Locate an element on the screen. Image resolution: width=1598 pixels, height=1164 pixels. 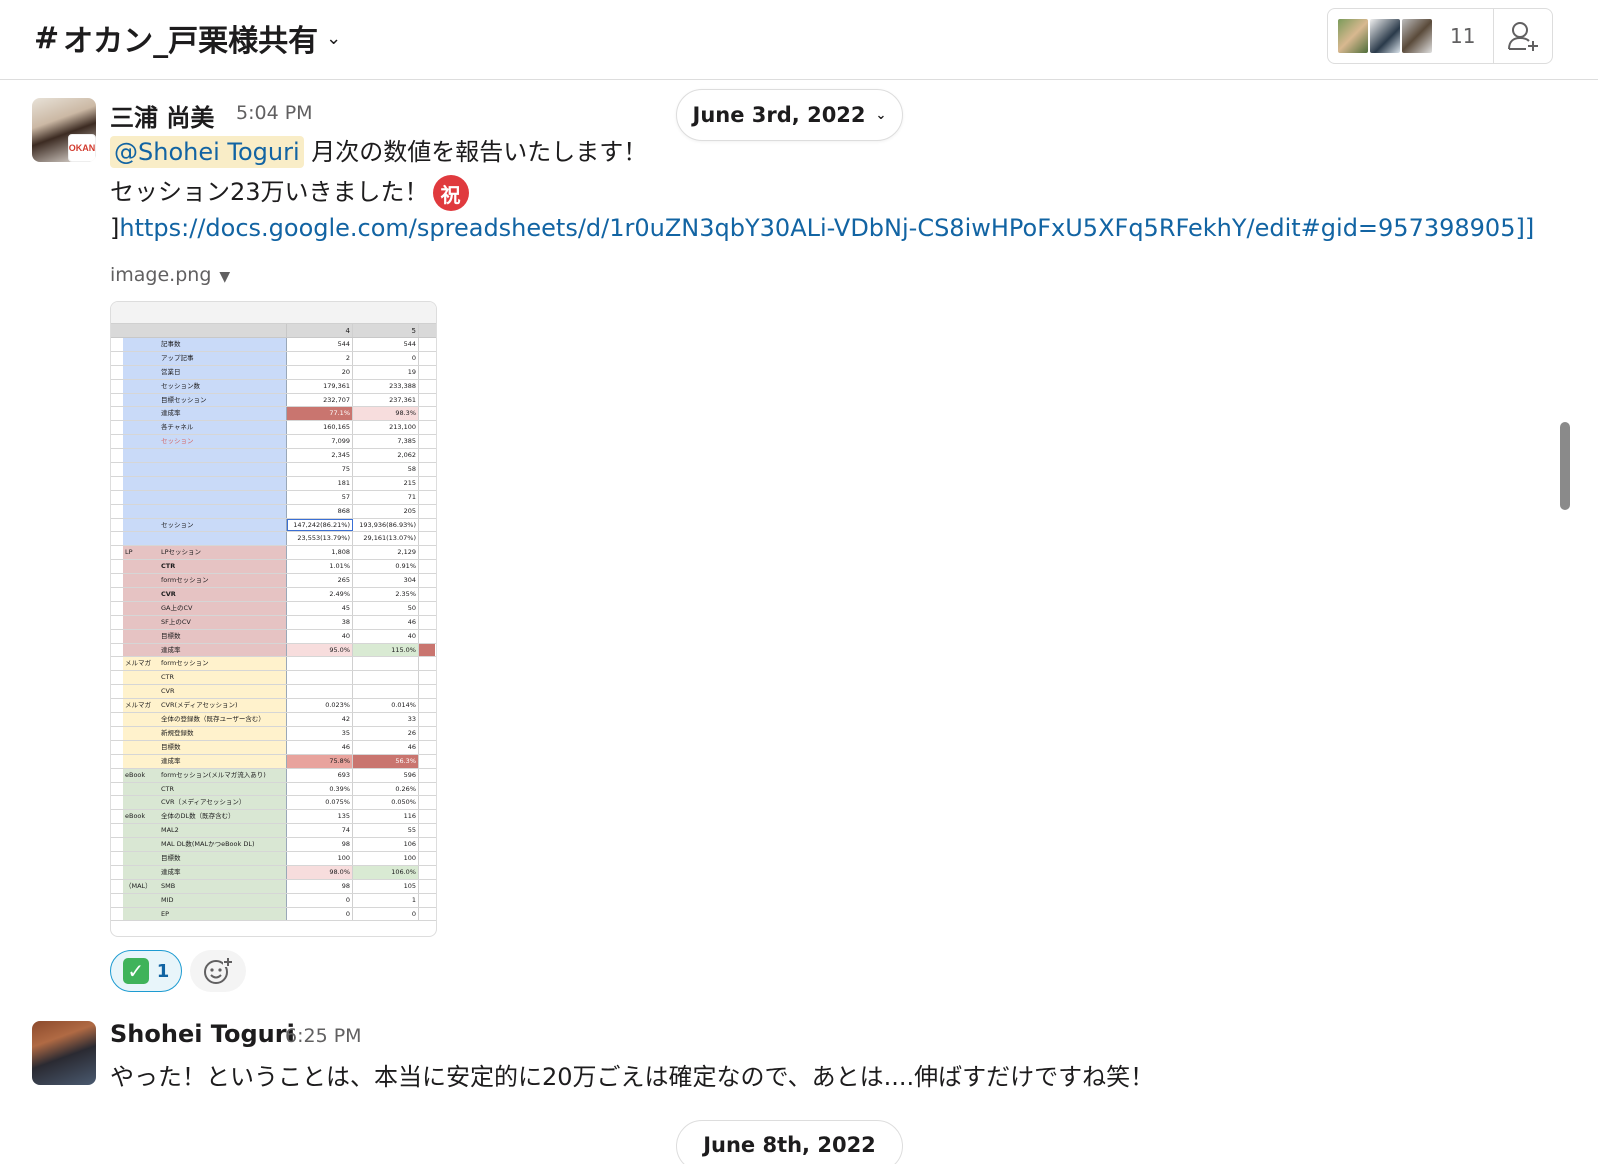
sheet-row: メルマガ CVR(メディアセッション) 0.023% 0.014% is located at coordinates (273, 706).